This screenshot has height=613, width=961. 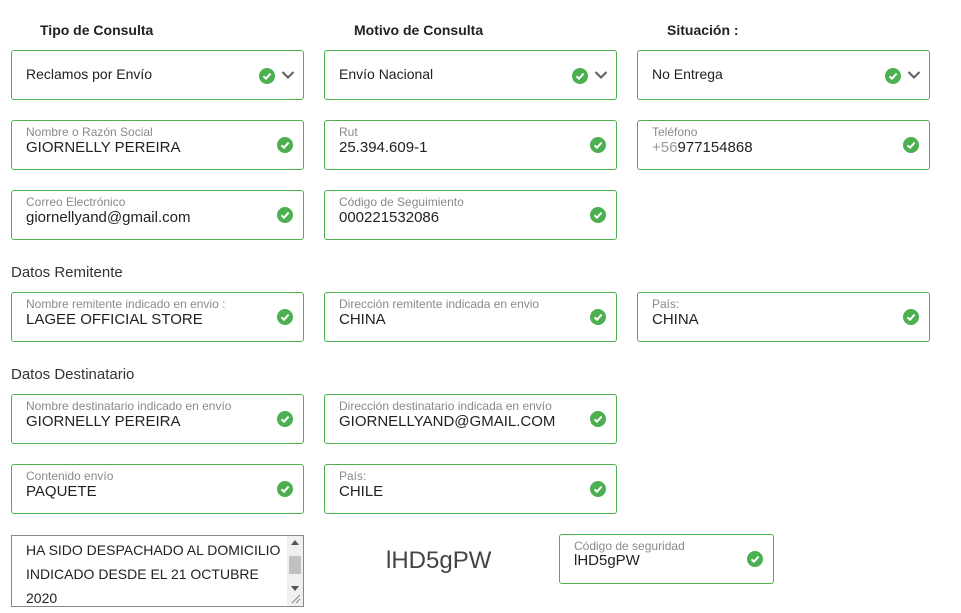 What do you see at coordinates (470, 75) in the screenshot?
I see `motivo-consulta-select: Envío Nacional` at bounding box center [470, 75].